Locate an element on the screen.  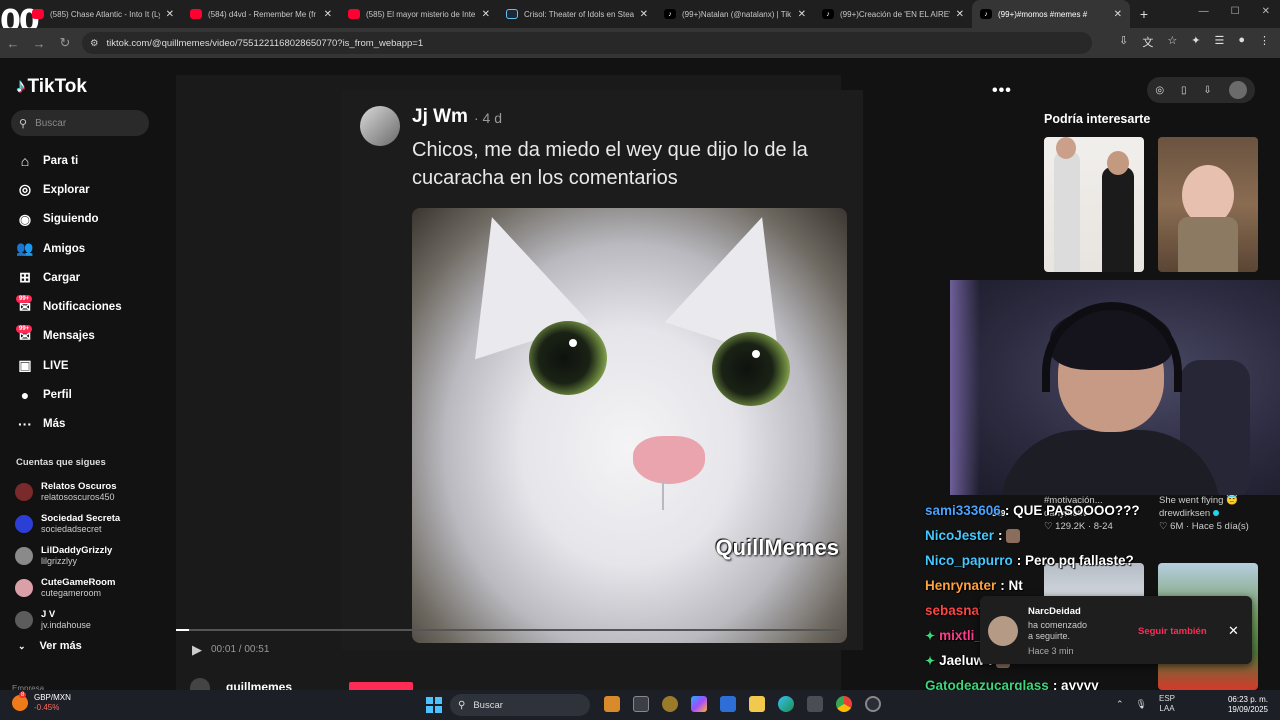
browser-tab: (585) El mayor misterio de Inte ✕ is located at coordinates (419, 14).